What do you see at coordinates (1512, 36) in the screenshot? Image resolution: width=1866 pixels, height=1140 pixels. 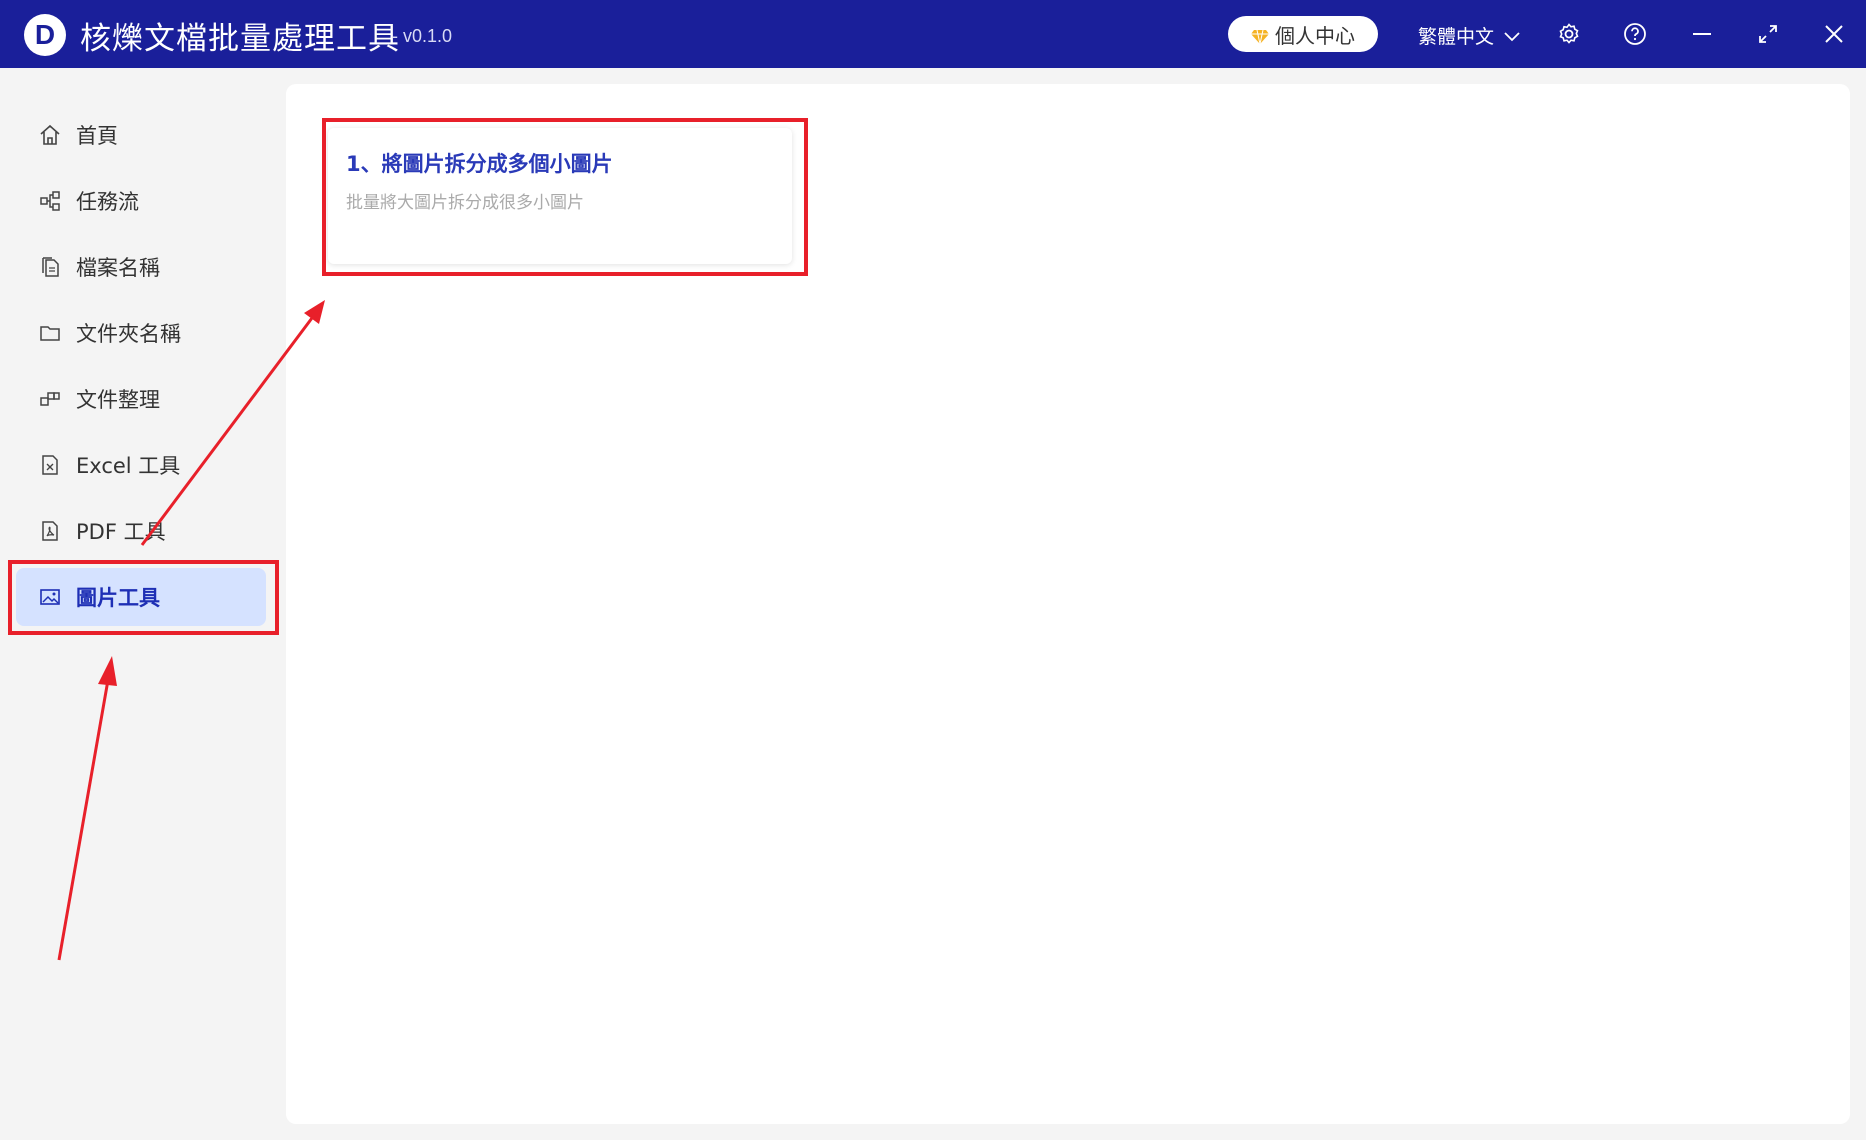 I see `chevron-down-icon` at bounding box center [1512, 36].